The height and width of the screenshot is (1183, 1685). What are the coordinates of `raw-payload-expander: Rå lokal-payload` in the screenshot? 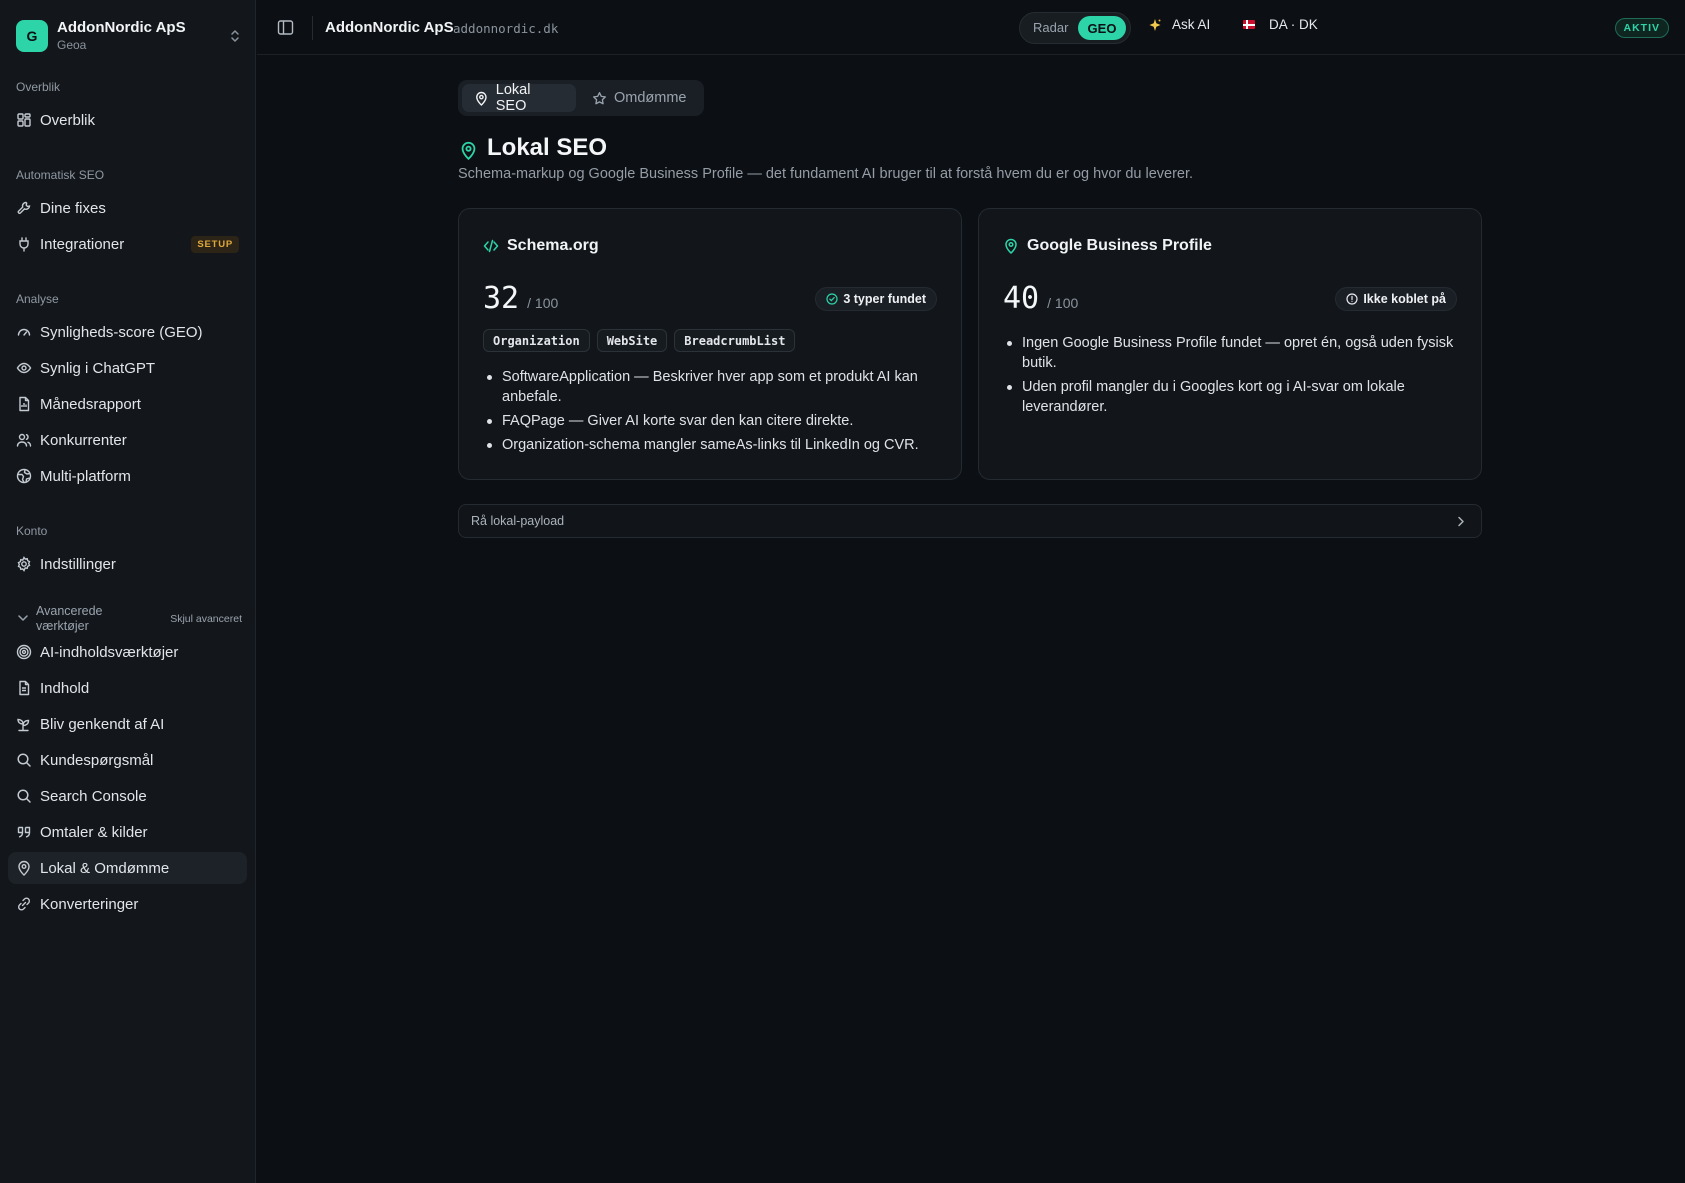 It's located at (970, 521).